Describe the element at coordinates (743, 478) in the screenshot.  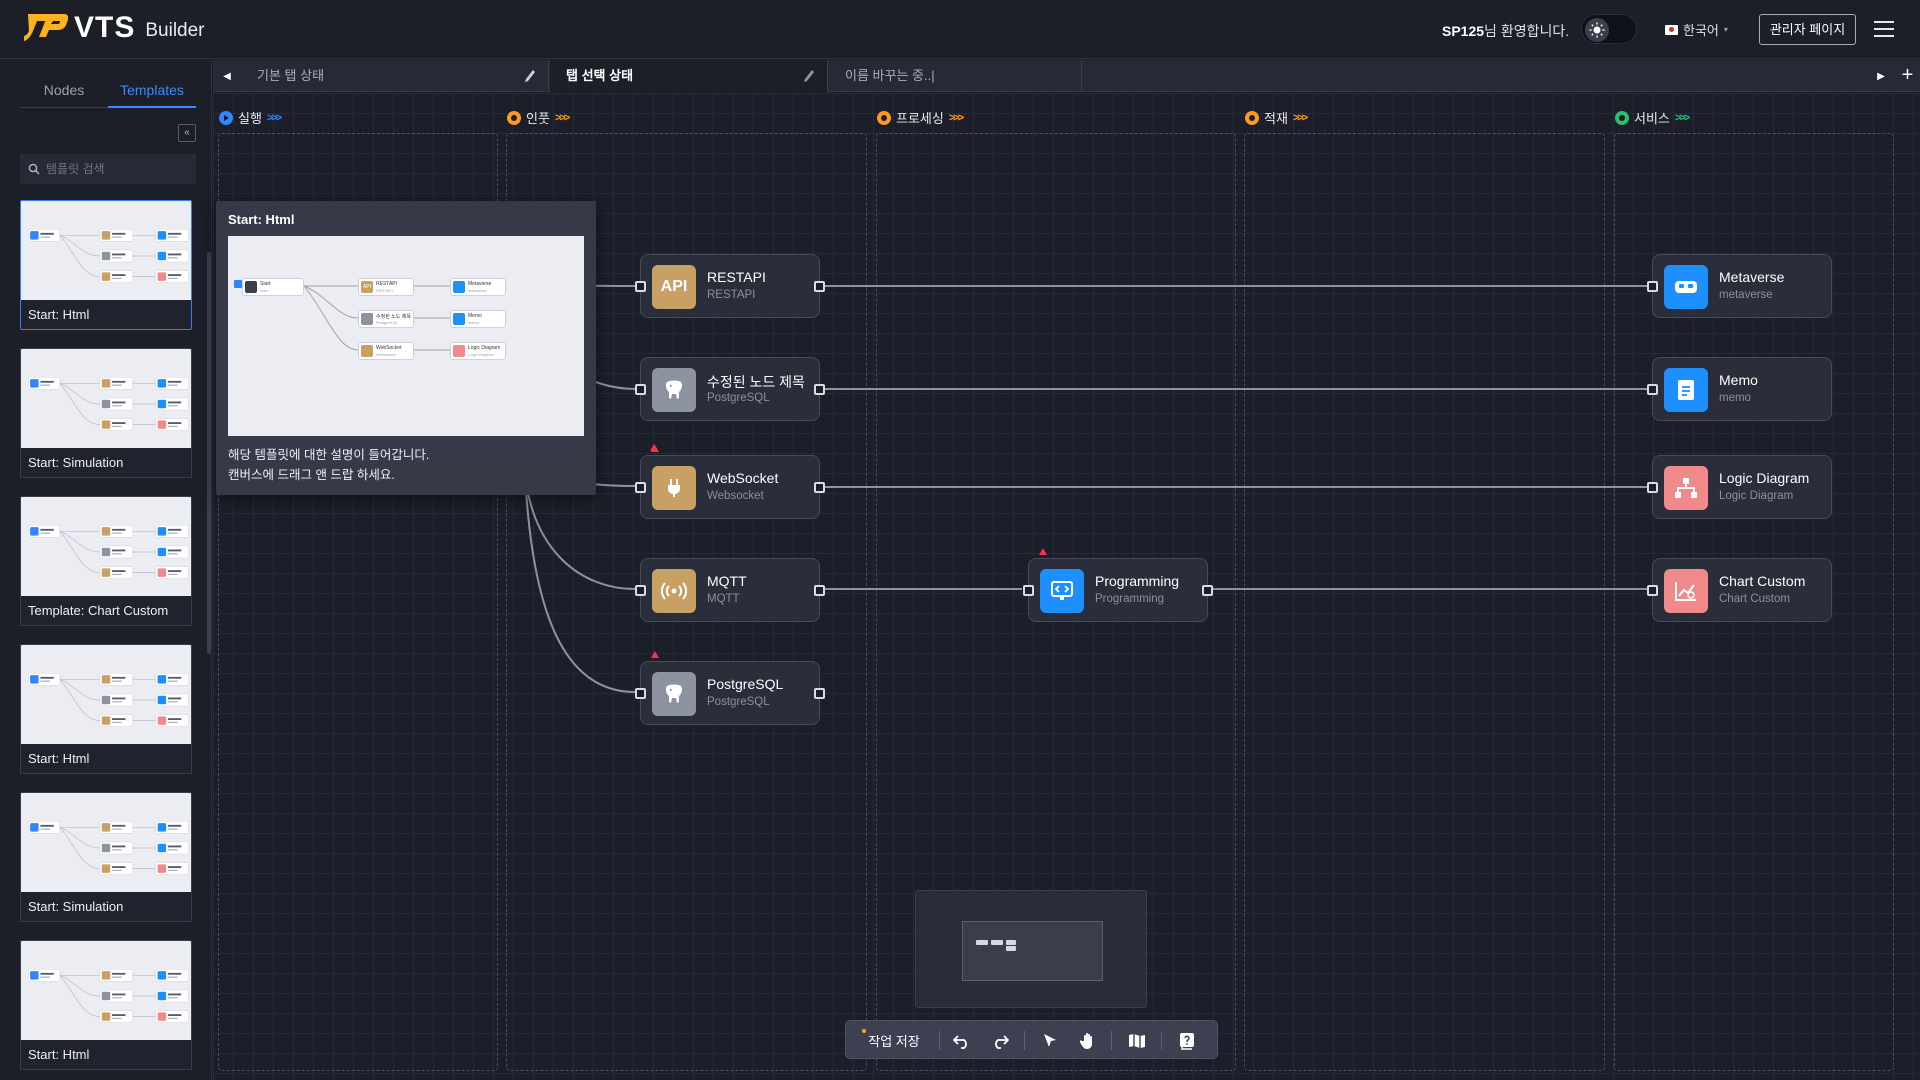
I see `node-title: WebSocket` at that location.